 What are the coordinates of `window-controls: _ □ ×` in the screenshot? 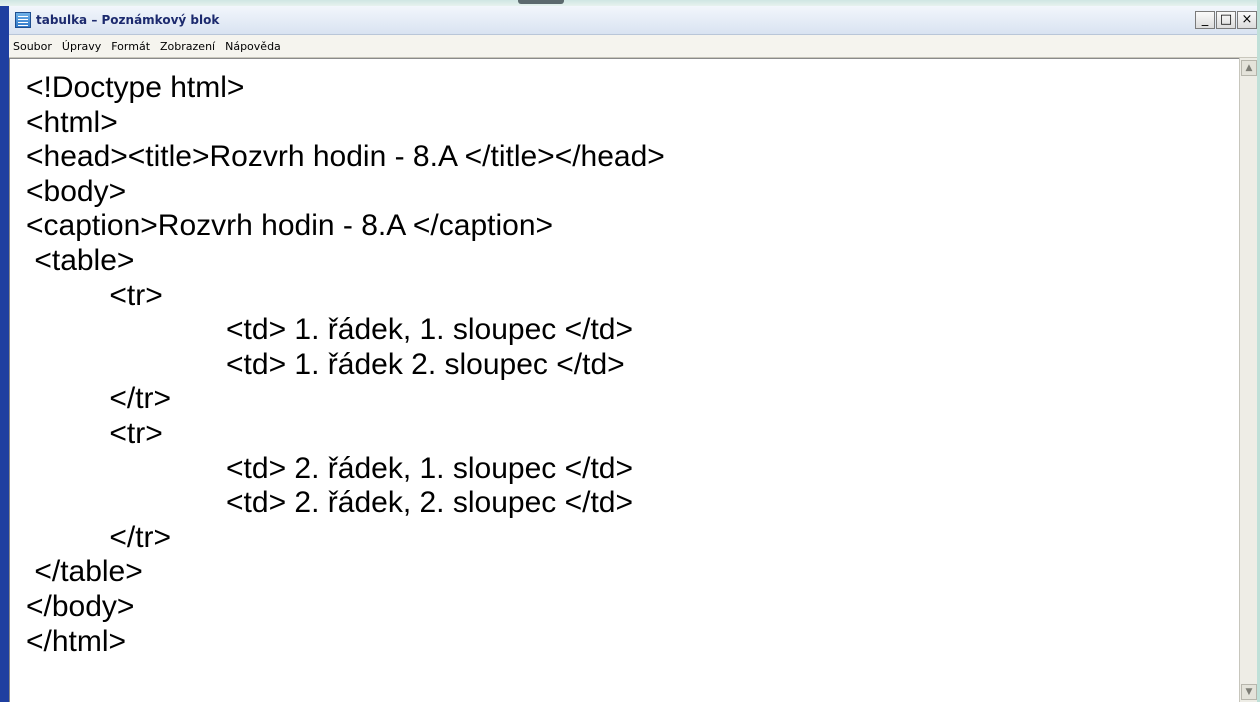 It's located at (1226, 20).